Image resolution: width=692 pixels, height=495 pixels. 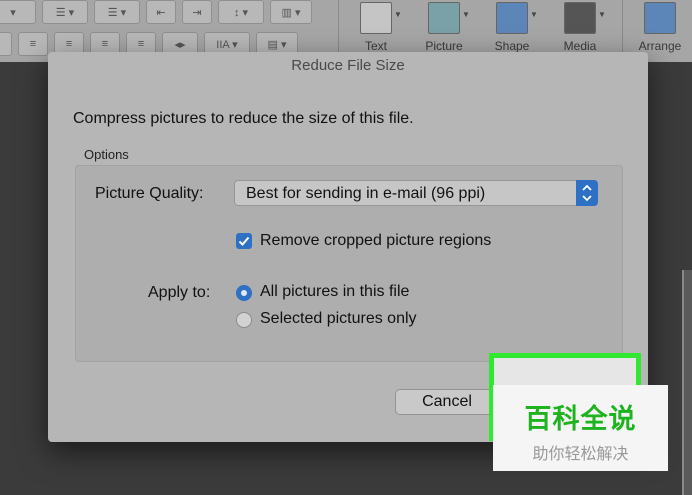 I want to click on numbering-button: ☰ ▾, so click(x=117, y=12).